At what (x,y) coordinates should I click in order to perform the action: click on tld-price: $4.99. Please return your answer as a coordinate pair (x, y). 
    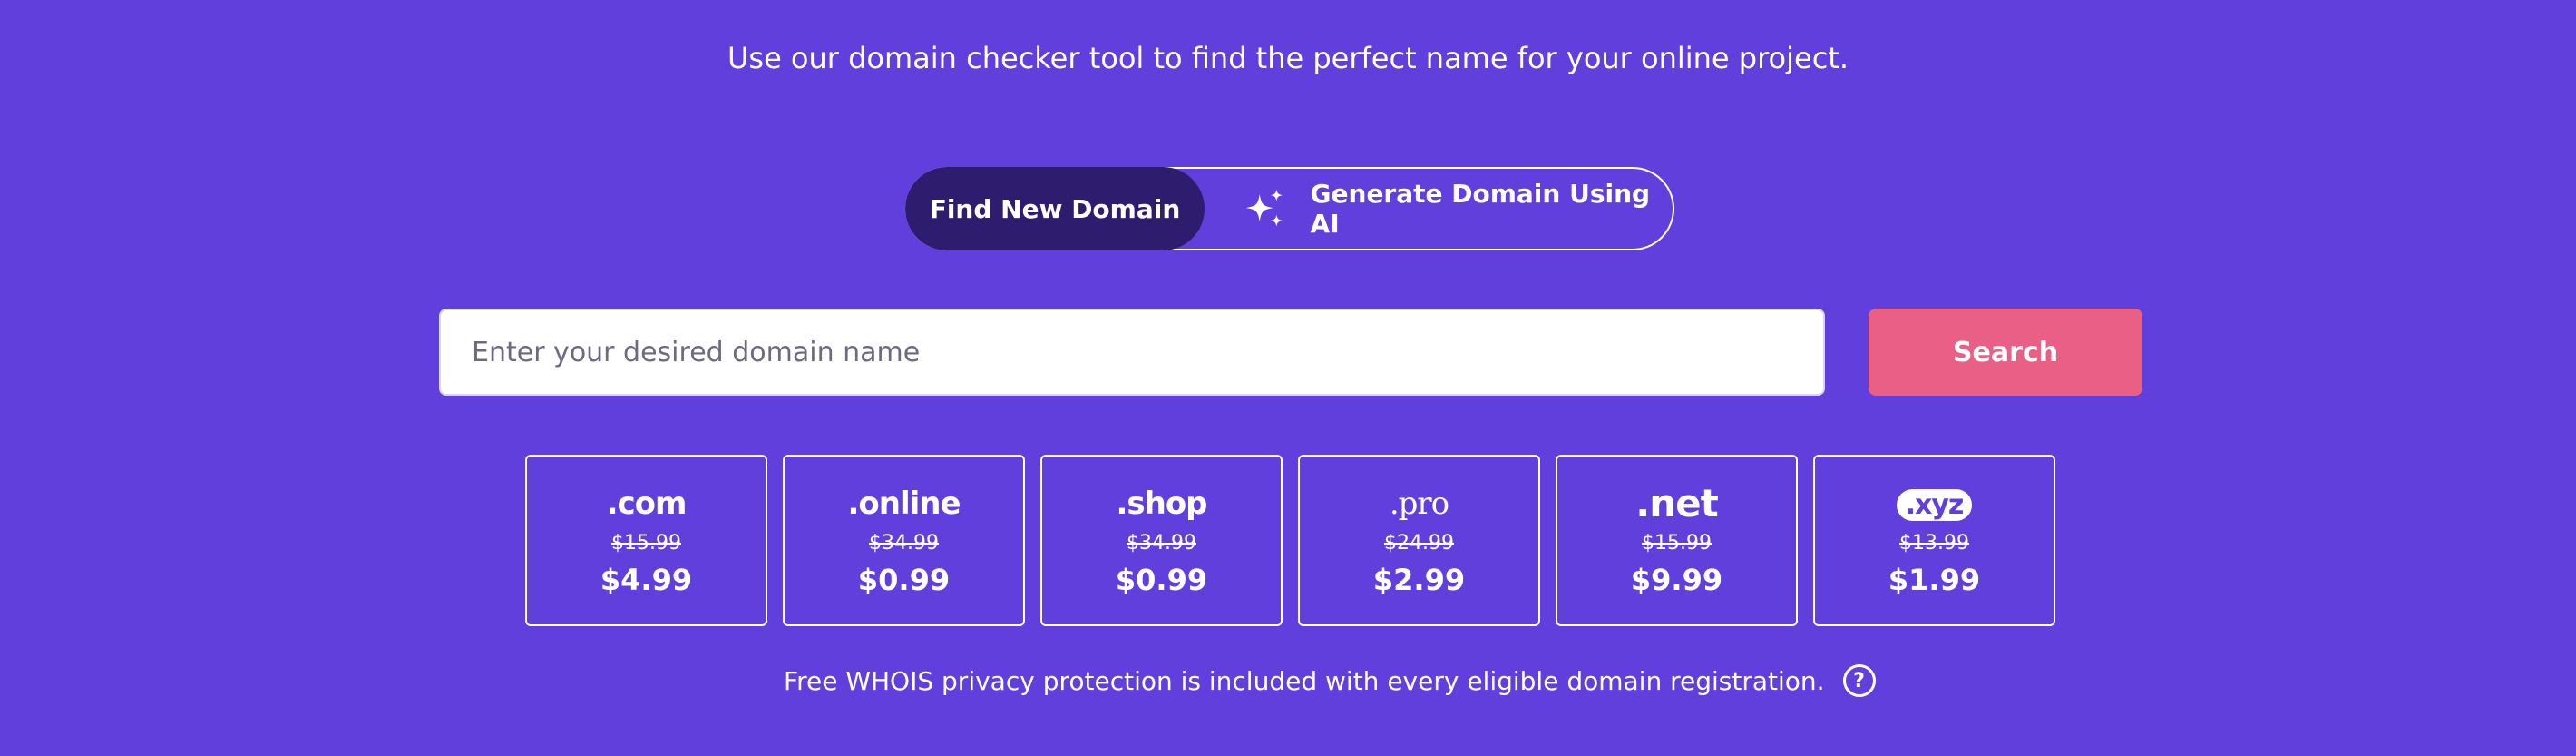
    Looking at the image, I should click on (646, 580).